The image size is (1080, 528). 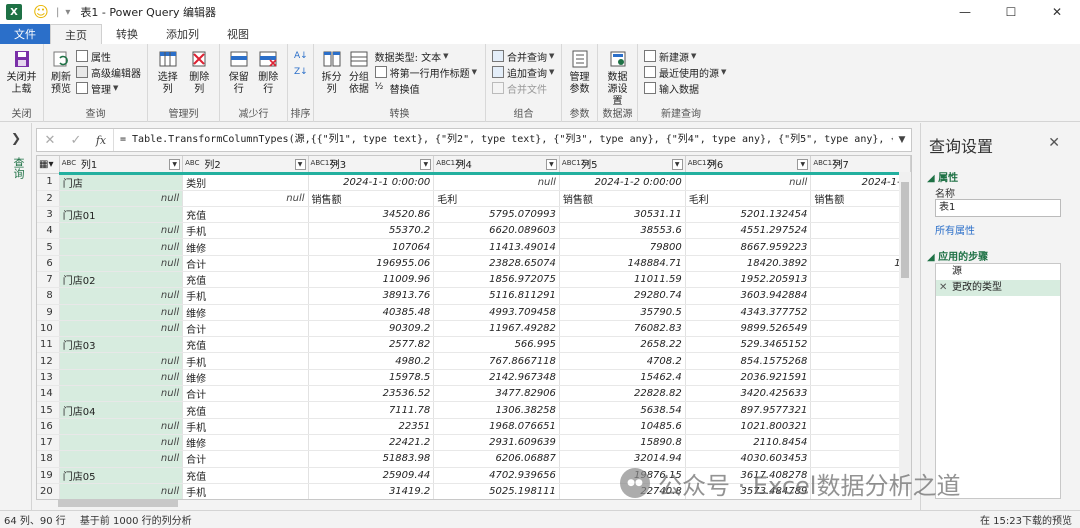 What do you see at coordinates (860, 329) in the screenshot?
I see `table-cell: 6` at bounding box center [860, 329].